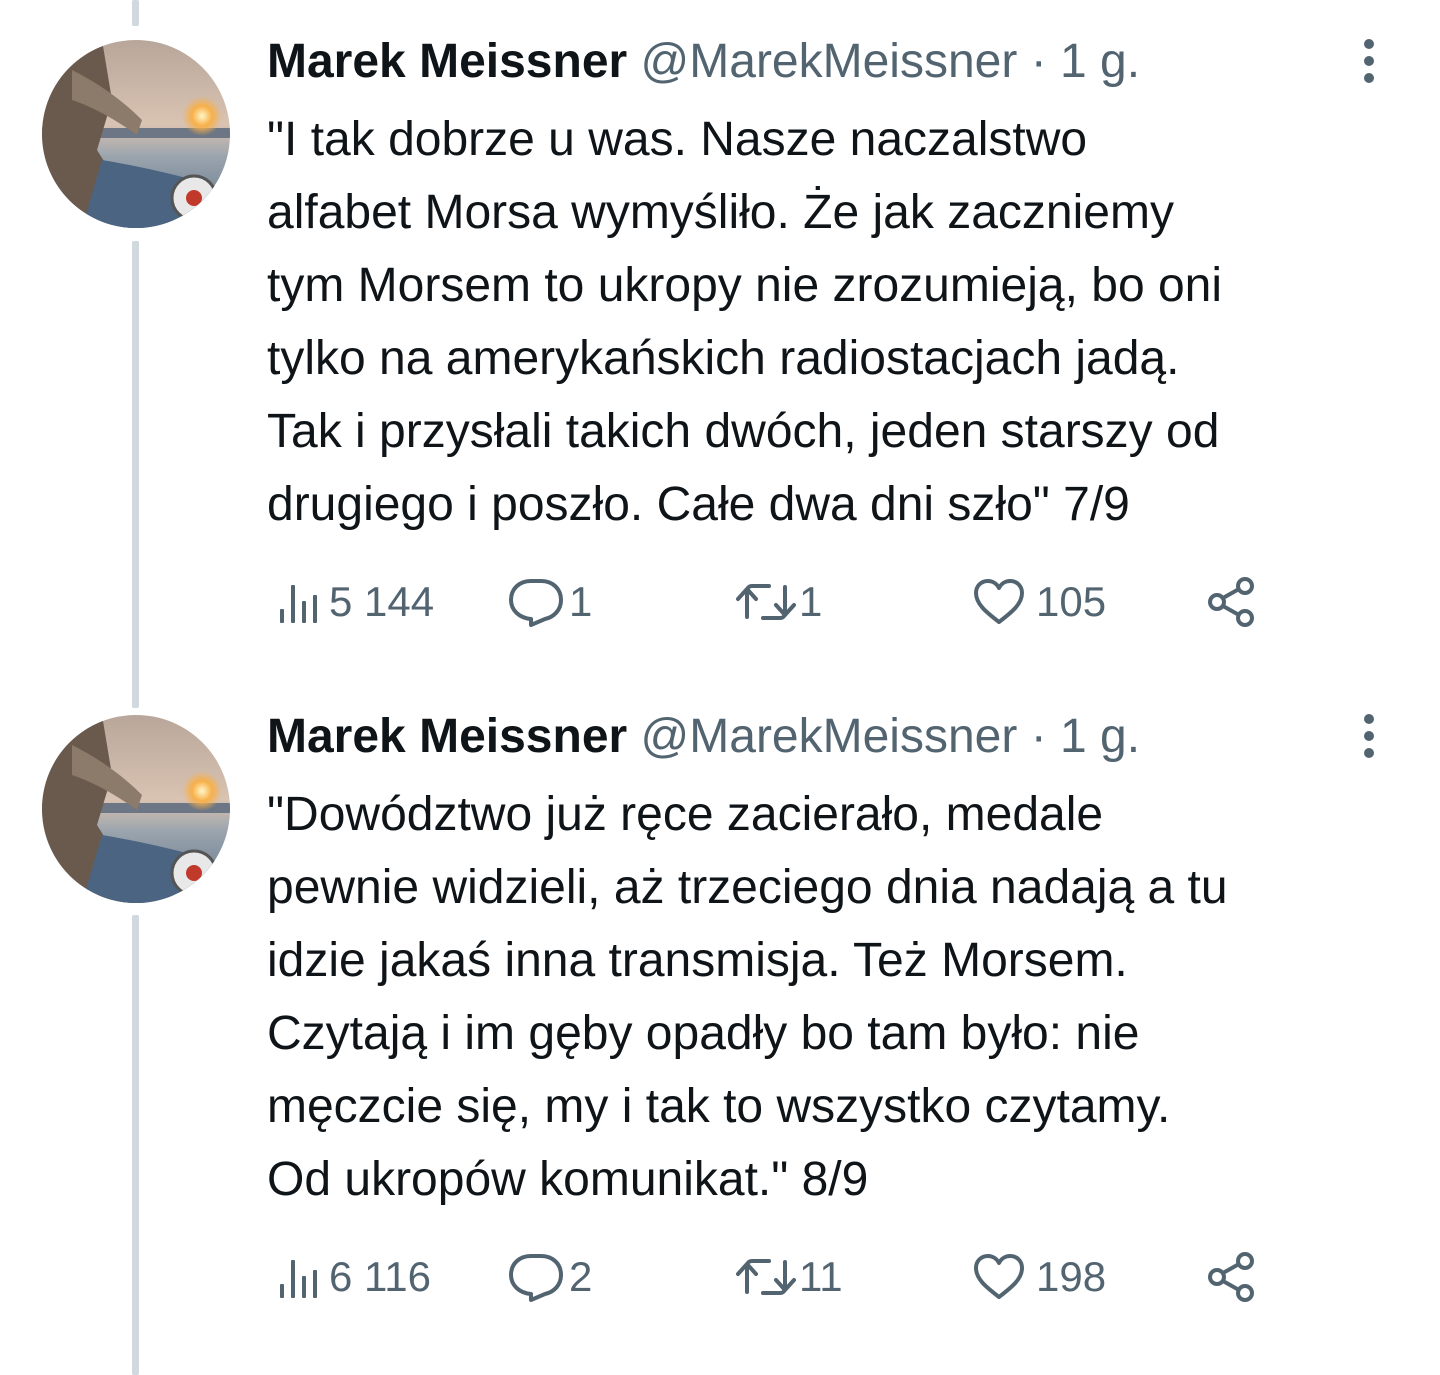 The image size is (1440, 1375). What do you see at coordinates (811, 601) in the screenshot?
I see `retweet-count: 1` at bounding box center [811, 601].